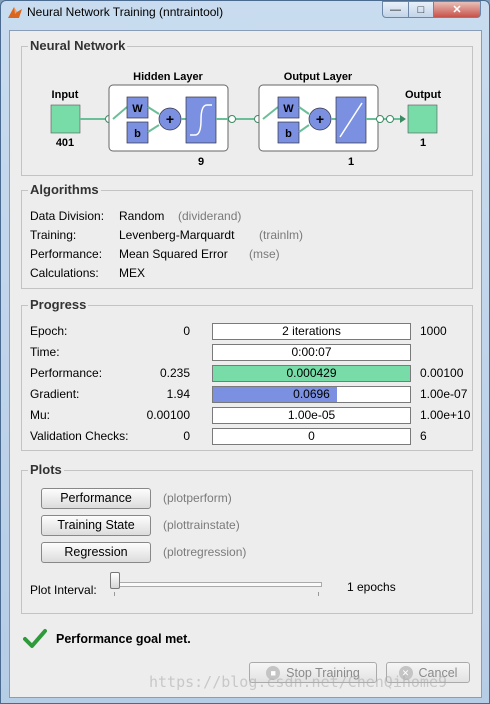  What do you see at coordinates (137, 109) in the screenshot?
I see `hidden-weight-label: W` at bounding box center [137, 109].